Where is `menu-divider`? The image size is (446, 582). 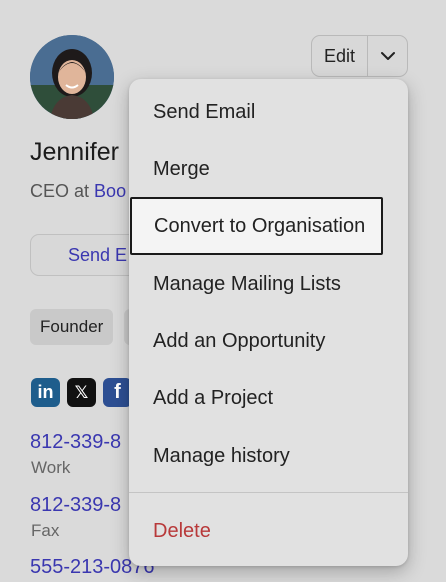 menu-divider is located at coordinates (268, 492).